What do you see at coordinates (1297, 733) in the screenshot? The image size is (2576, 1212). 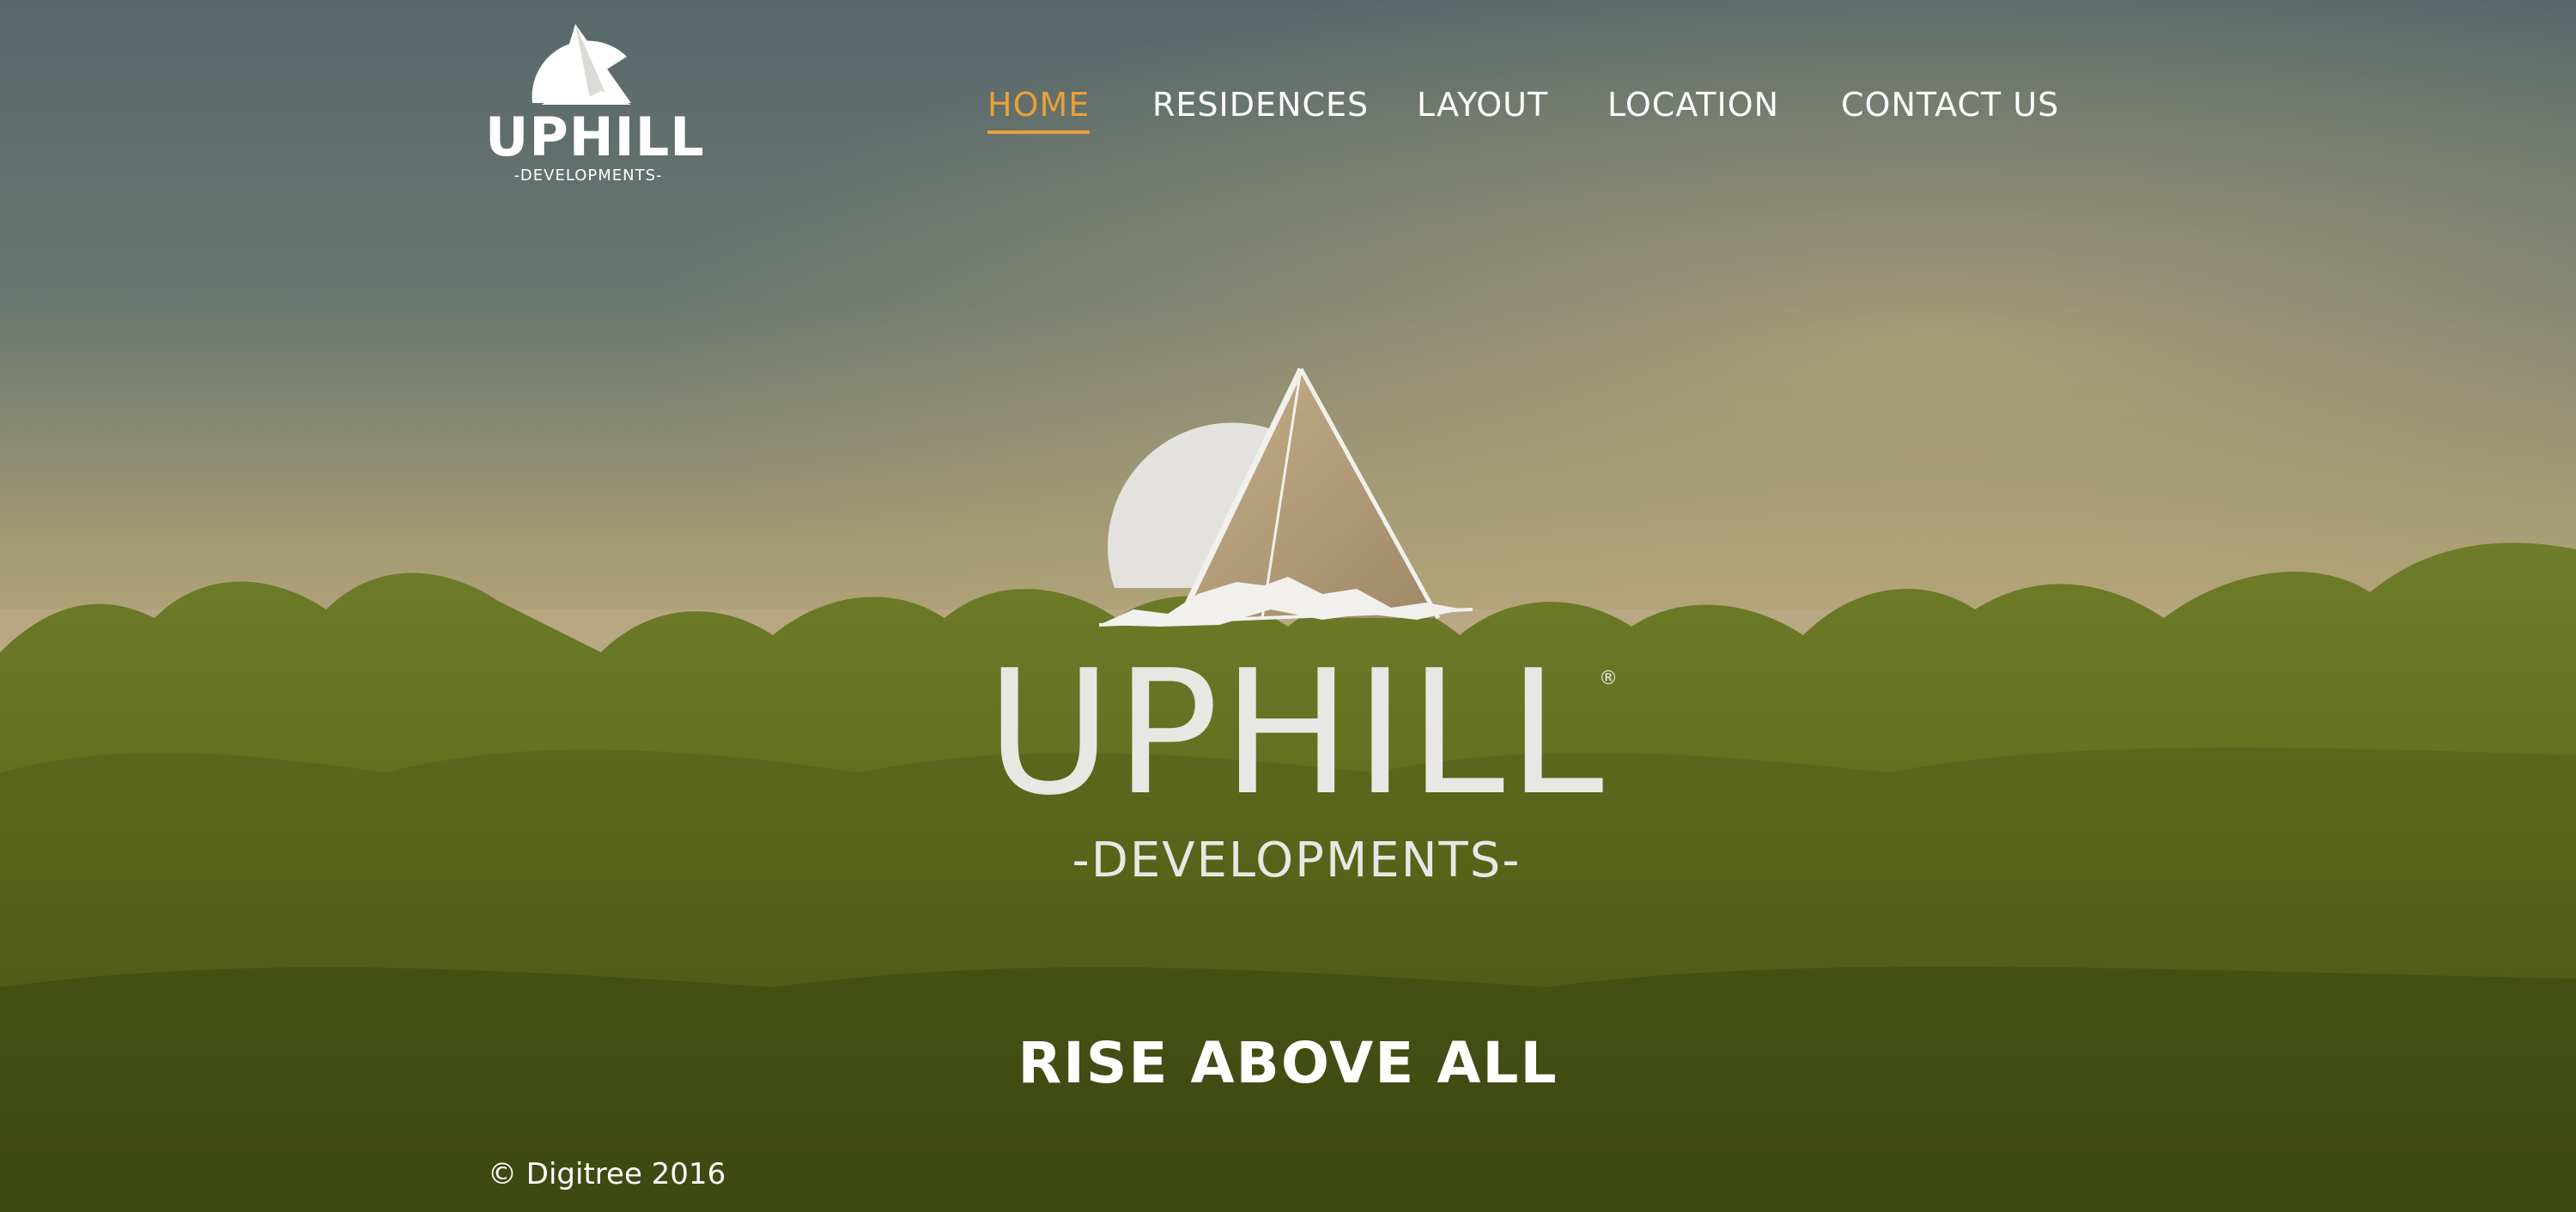 I see `hero-brand-name: UPHILL` at bounding box center [1297, 733].